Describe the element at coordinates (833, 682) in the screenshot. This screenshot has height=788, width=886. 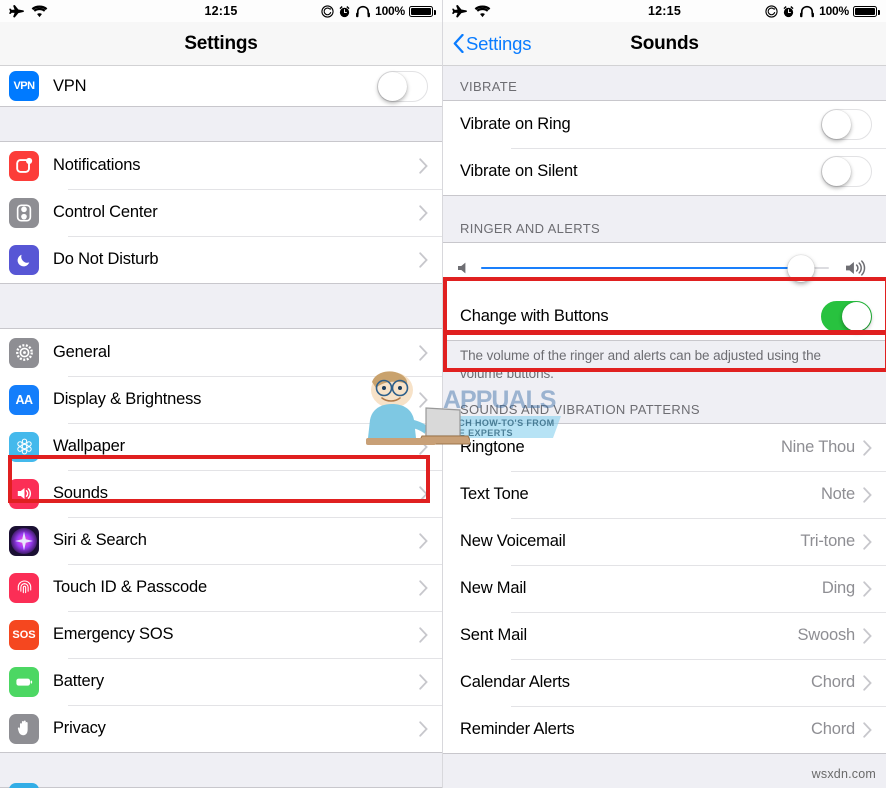
I see `row-value: Chord` at that location.